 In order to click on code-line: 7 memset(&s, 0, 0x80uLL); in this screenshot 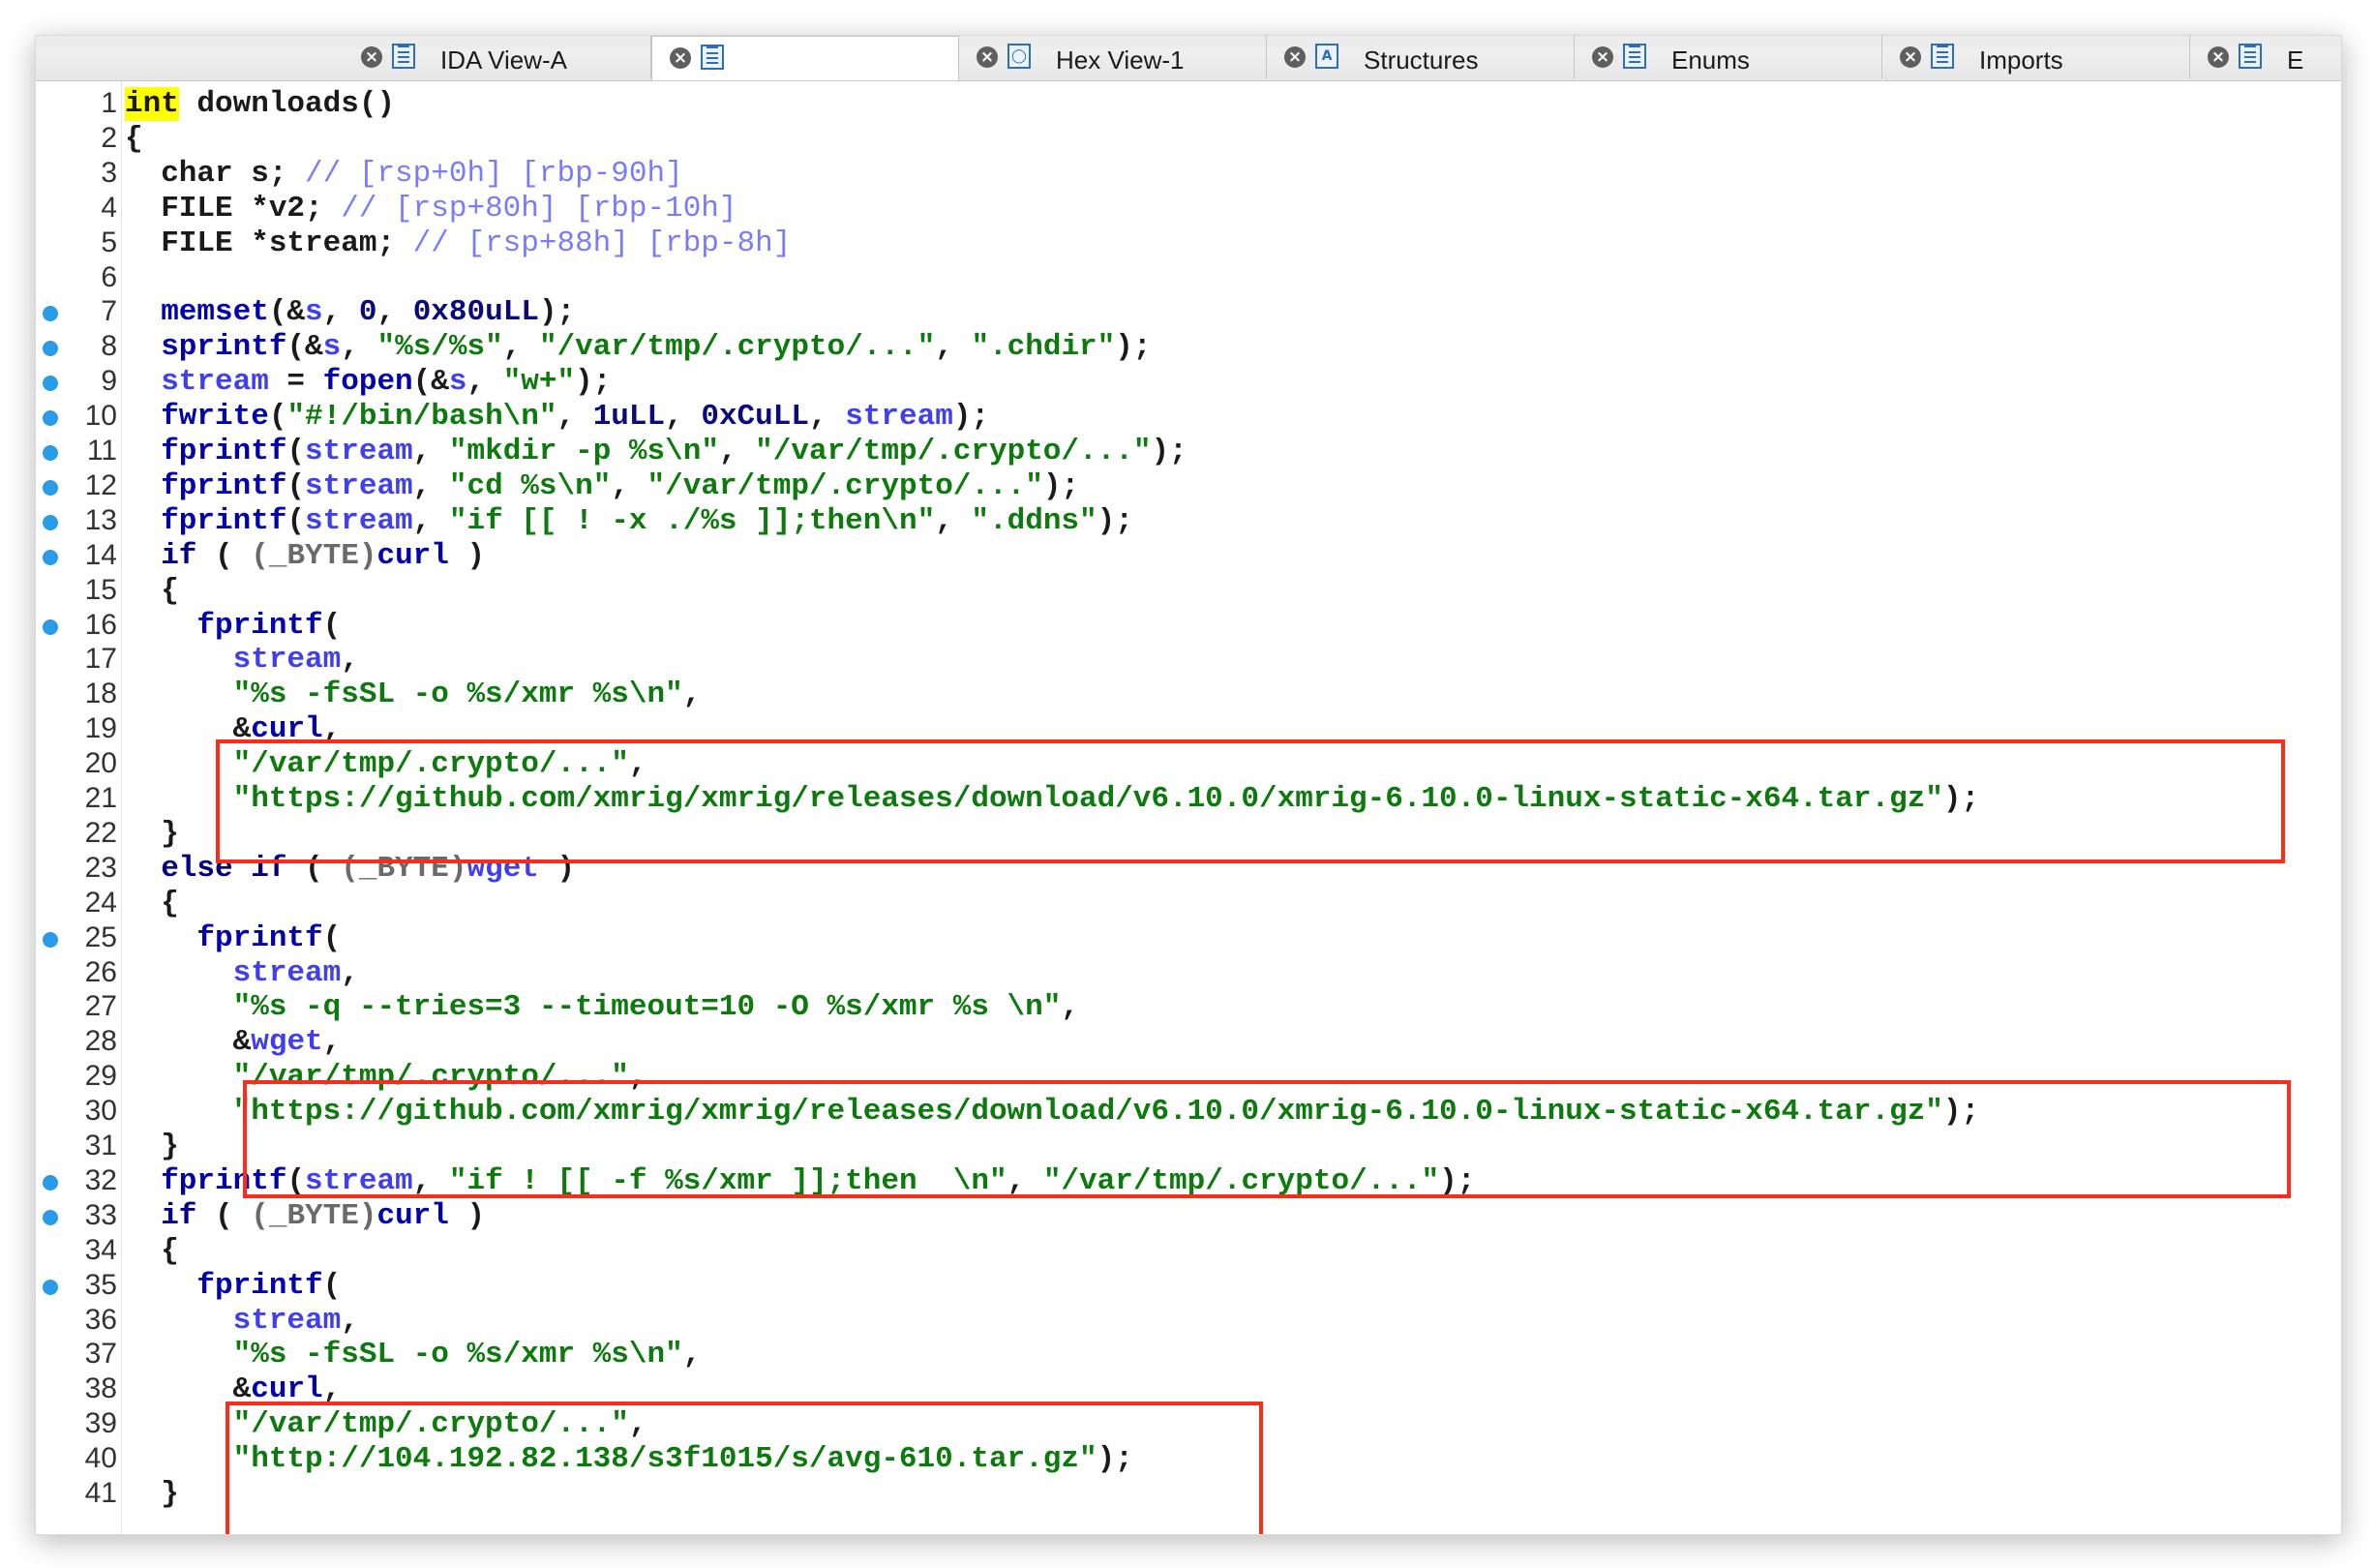, I will do `click(1188, 312)`.